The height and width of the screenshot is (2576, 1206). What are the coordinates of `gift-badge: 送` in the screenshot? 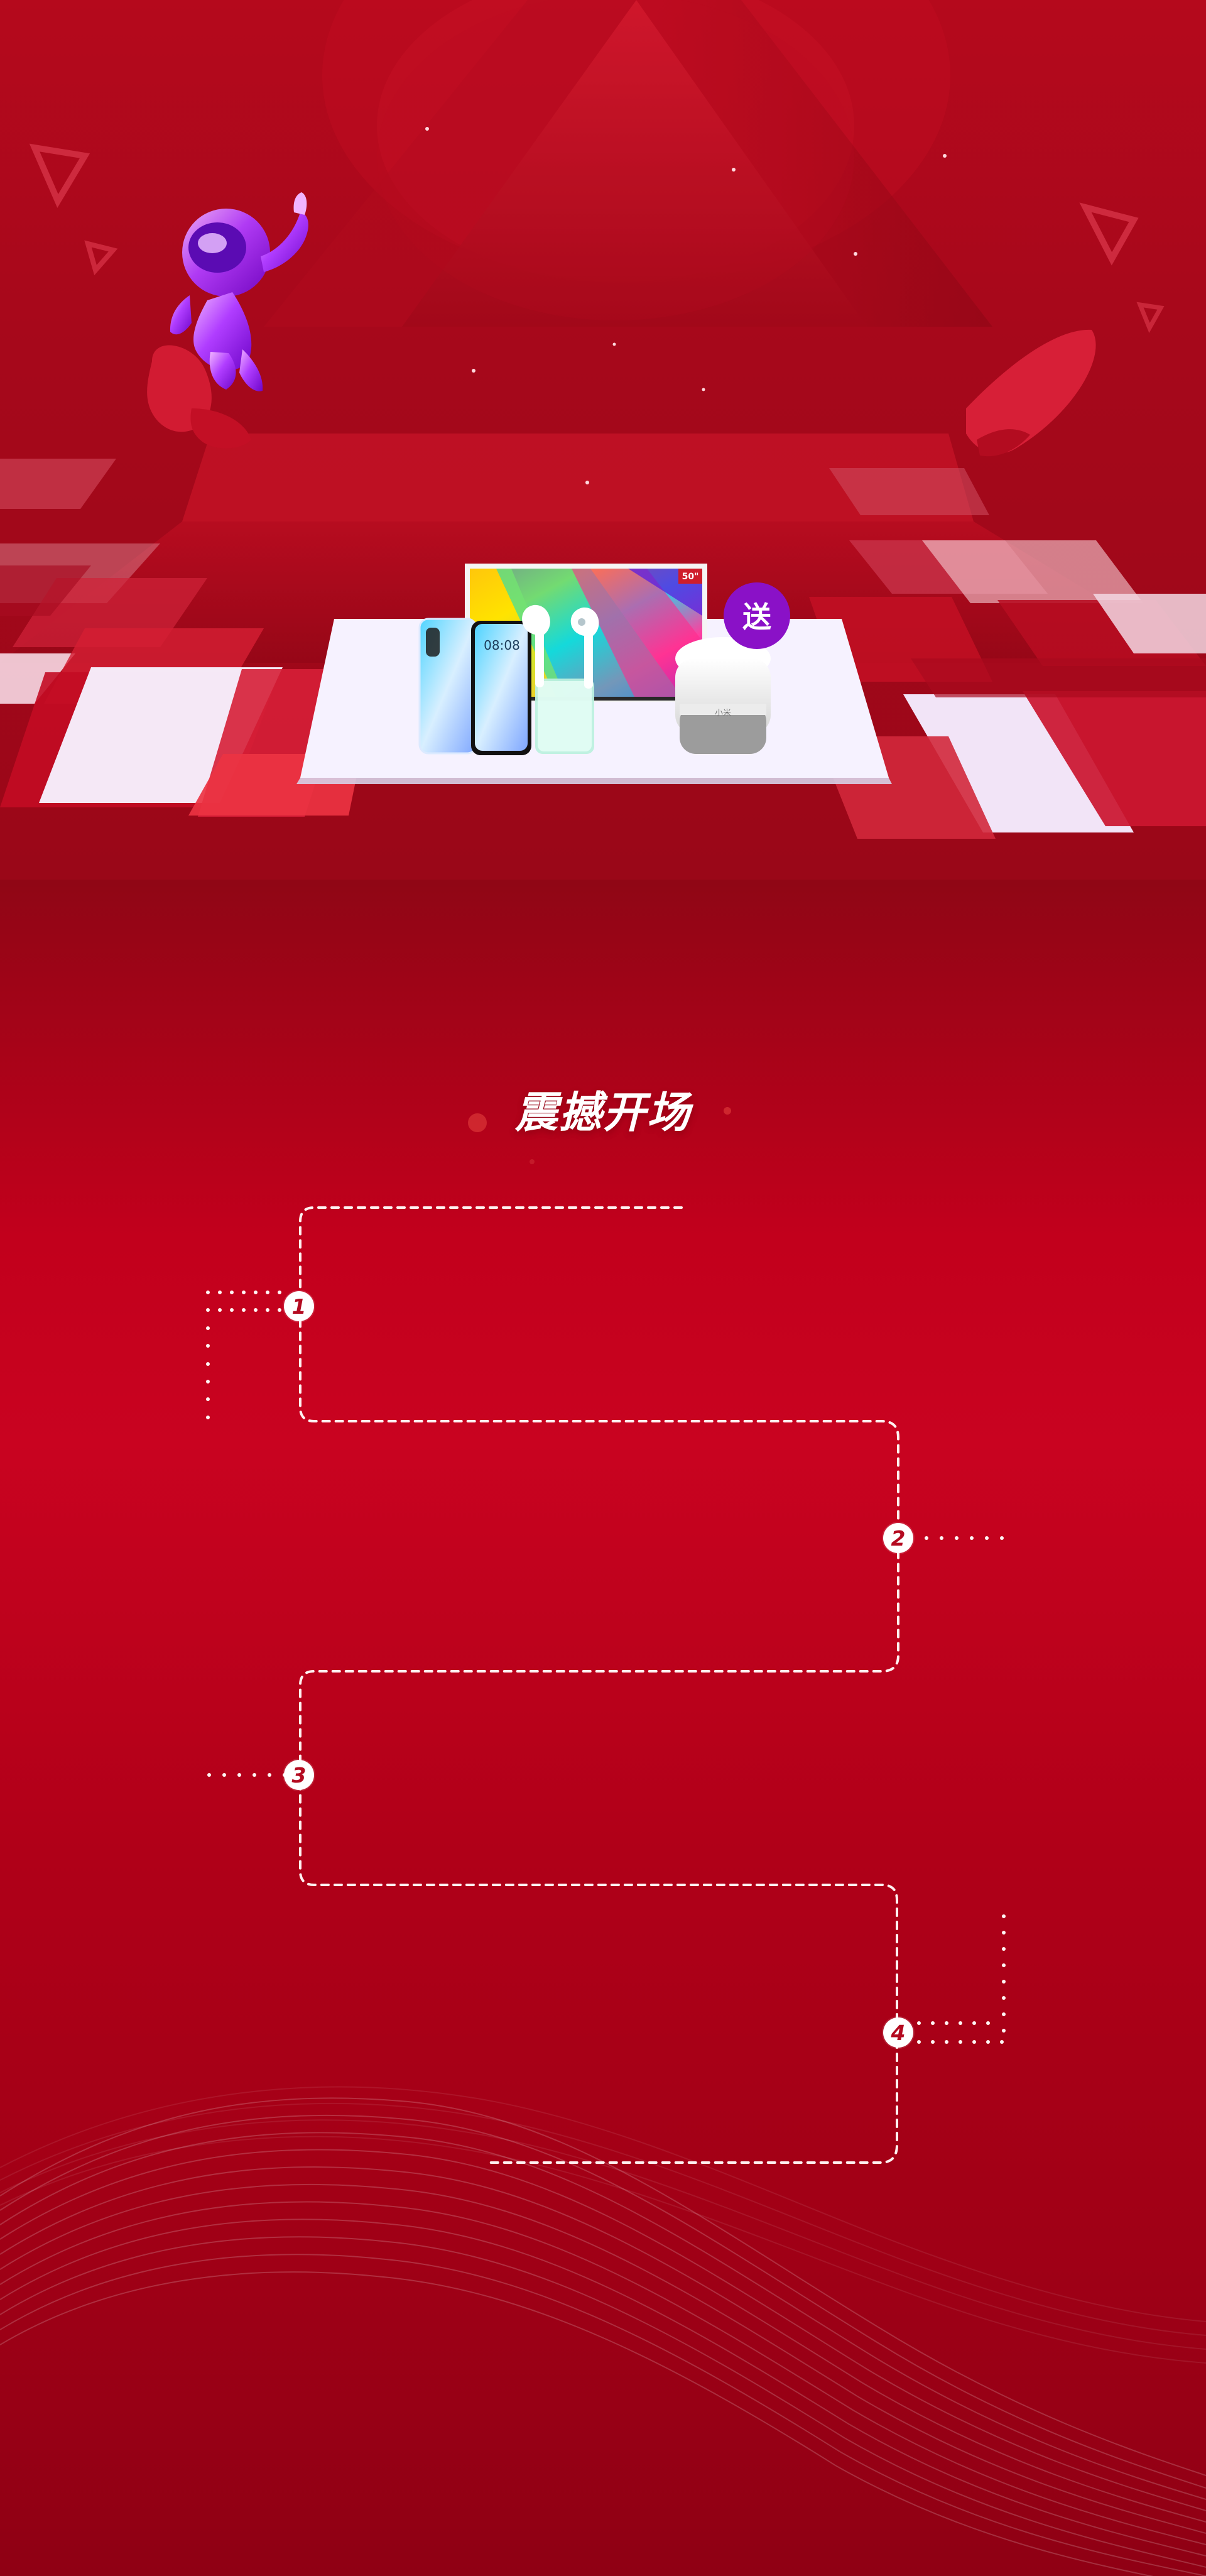 It's located at (757, 617).